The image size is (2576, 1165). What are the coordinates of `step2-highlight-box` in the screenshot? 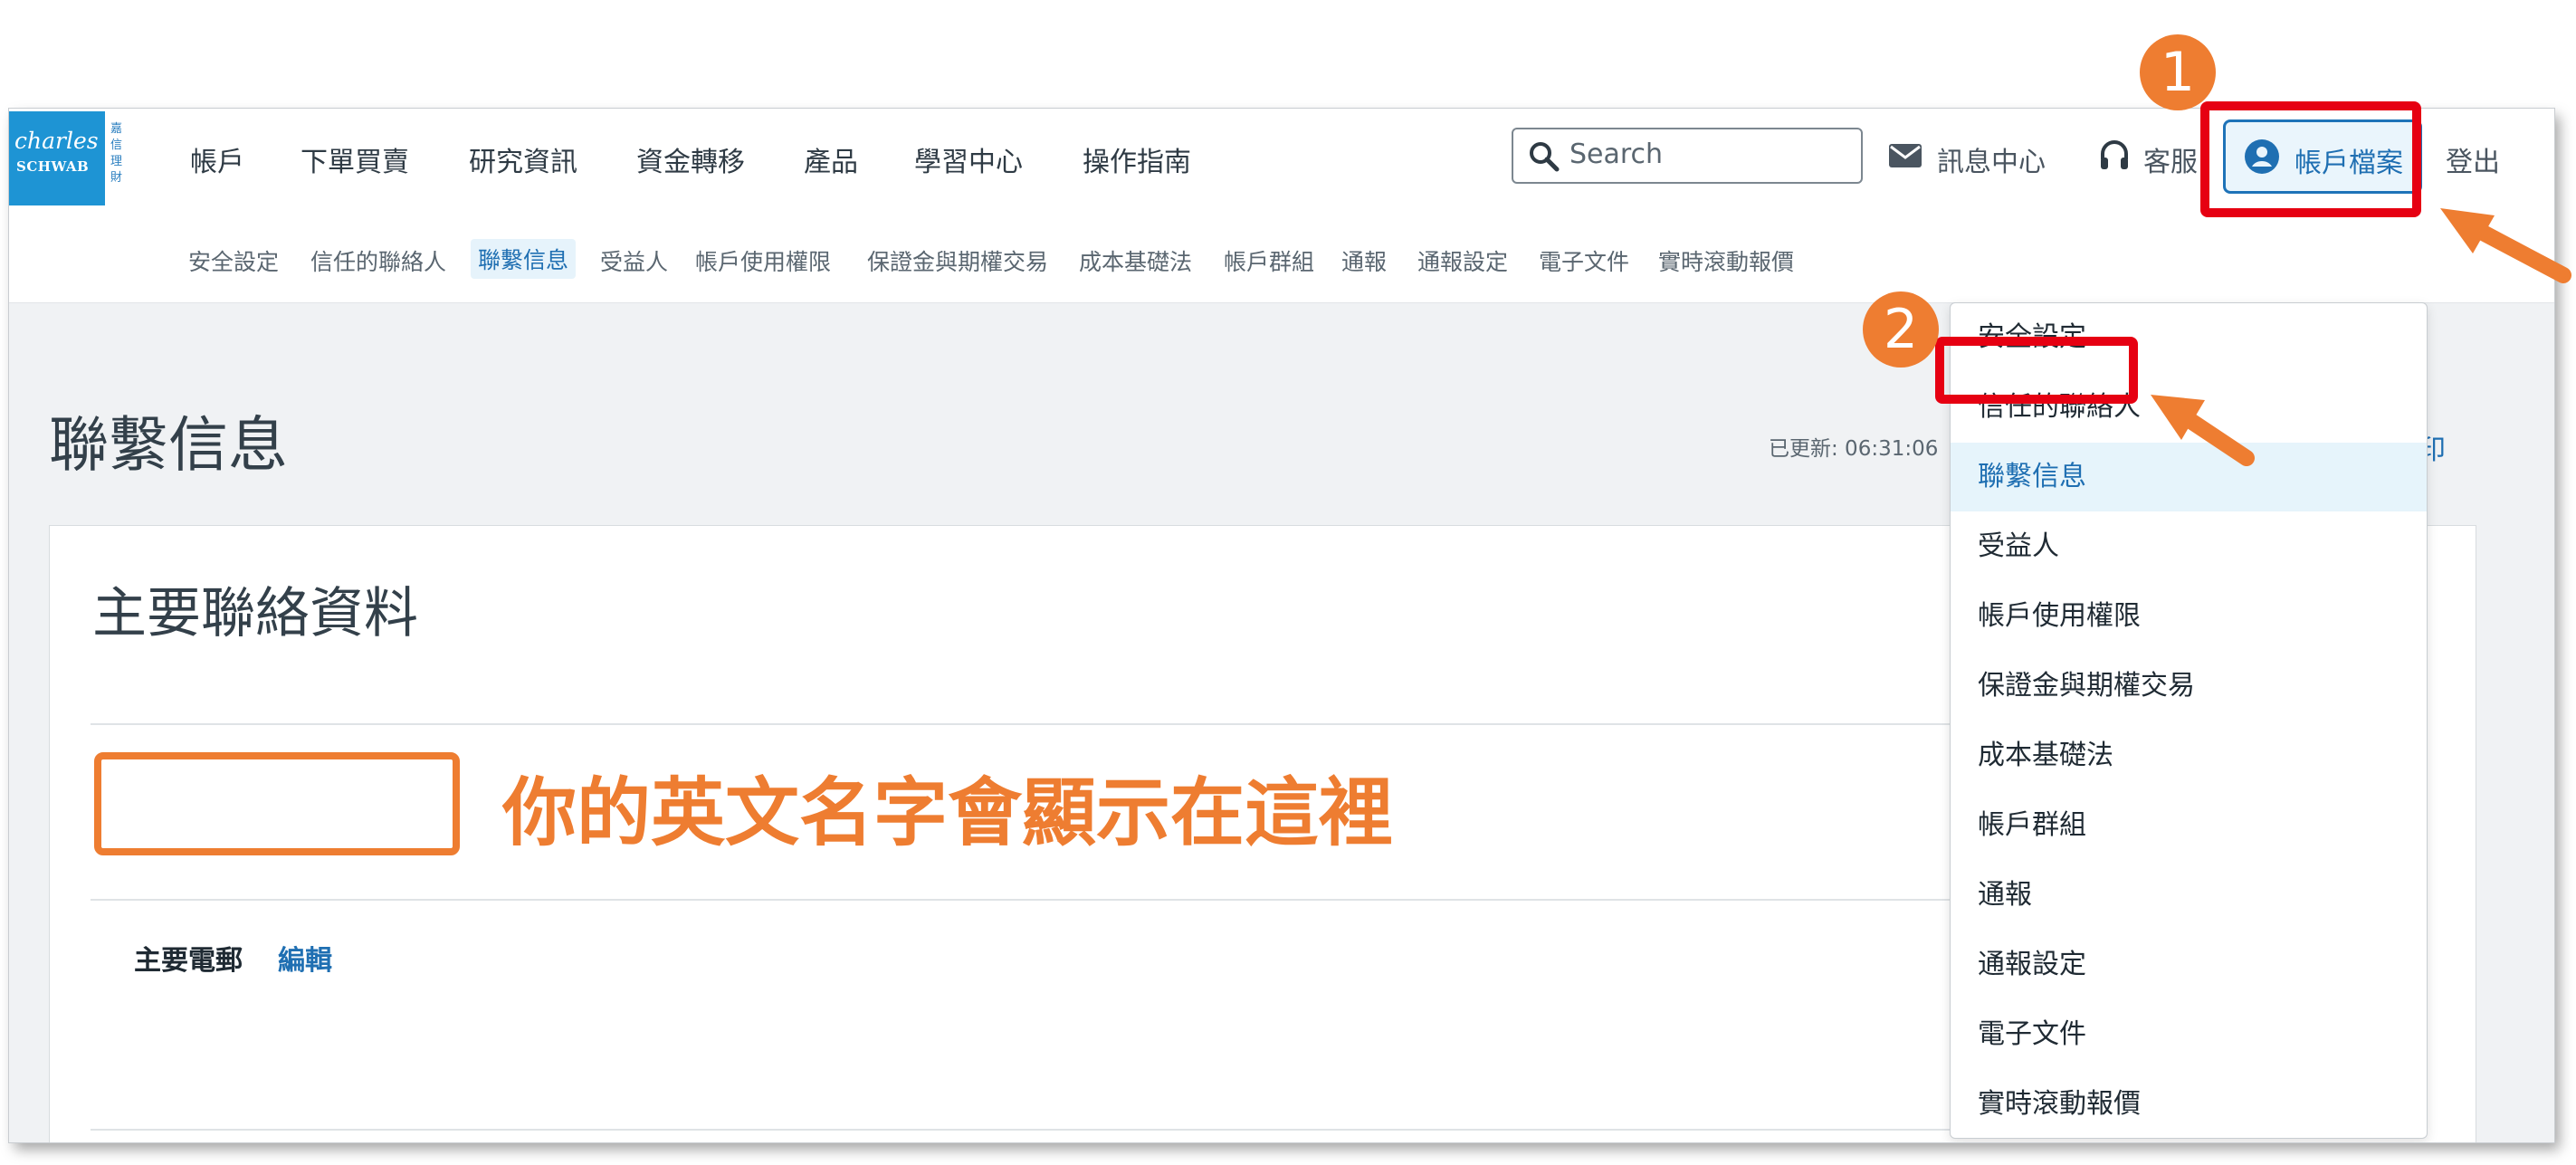 It's located at (2036, 370).